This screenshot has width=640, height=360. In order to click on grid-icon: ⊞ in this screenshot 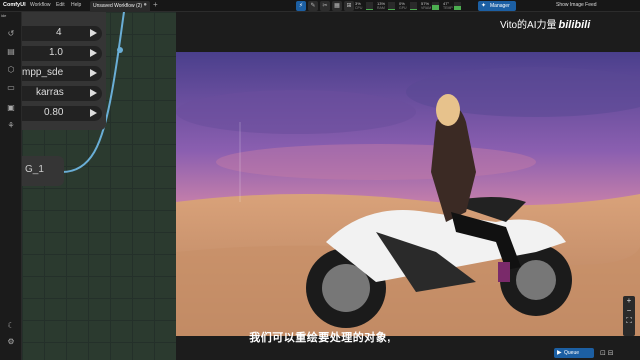, I will do `click(349, 6)`.